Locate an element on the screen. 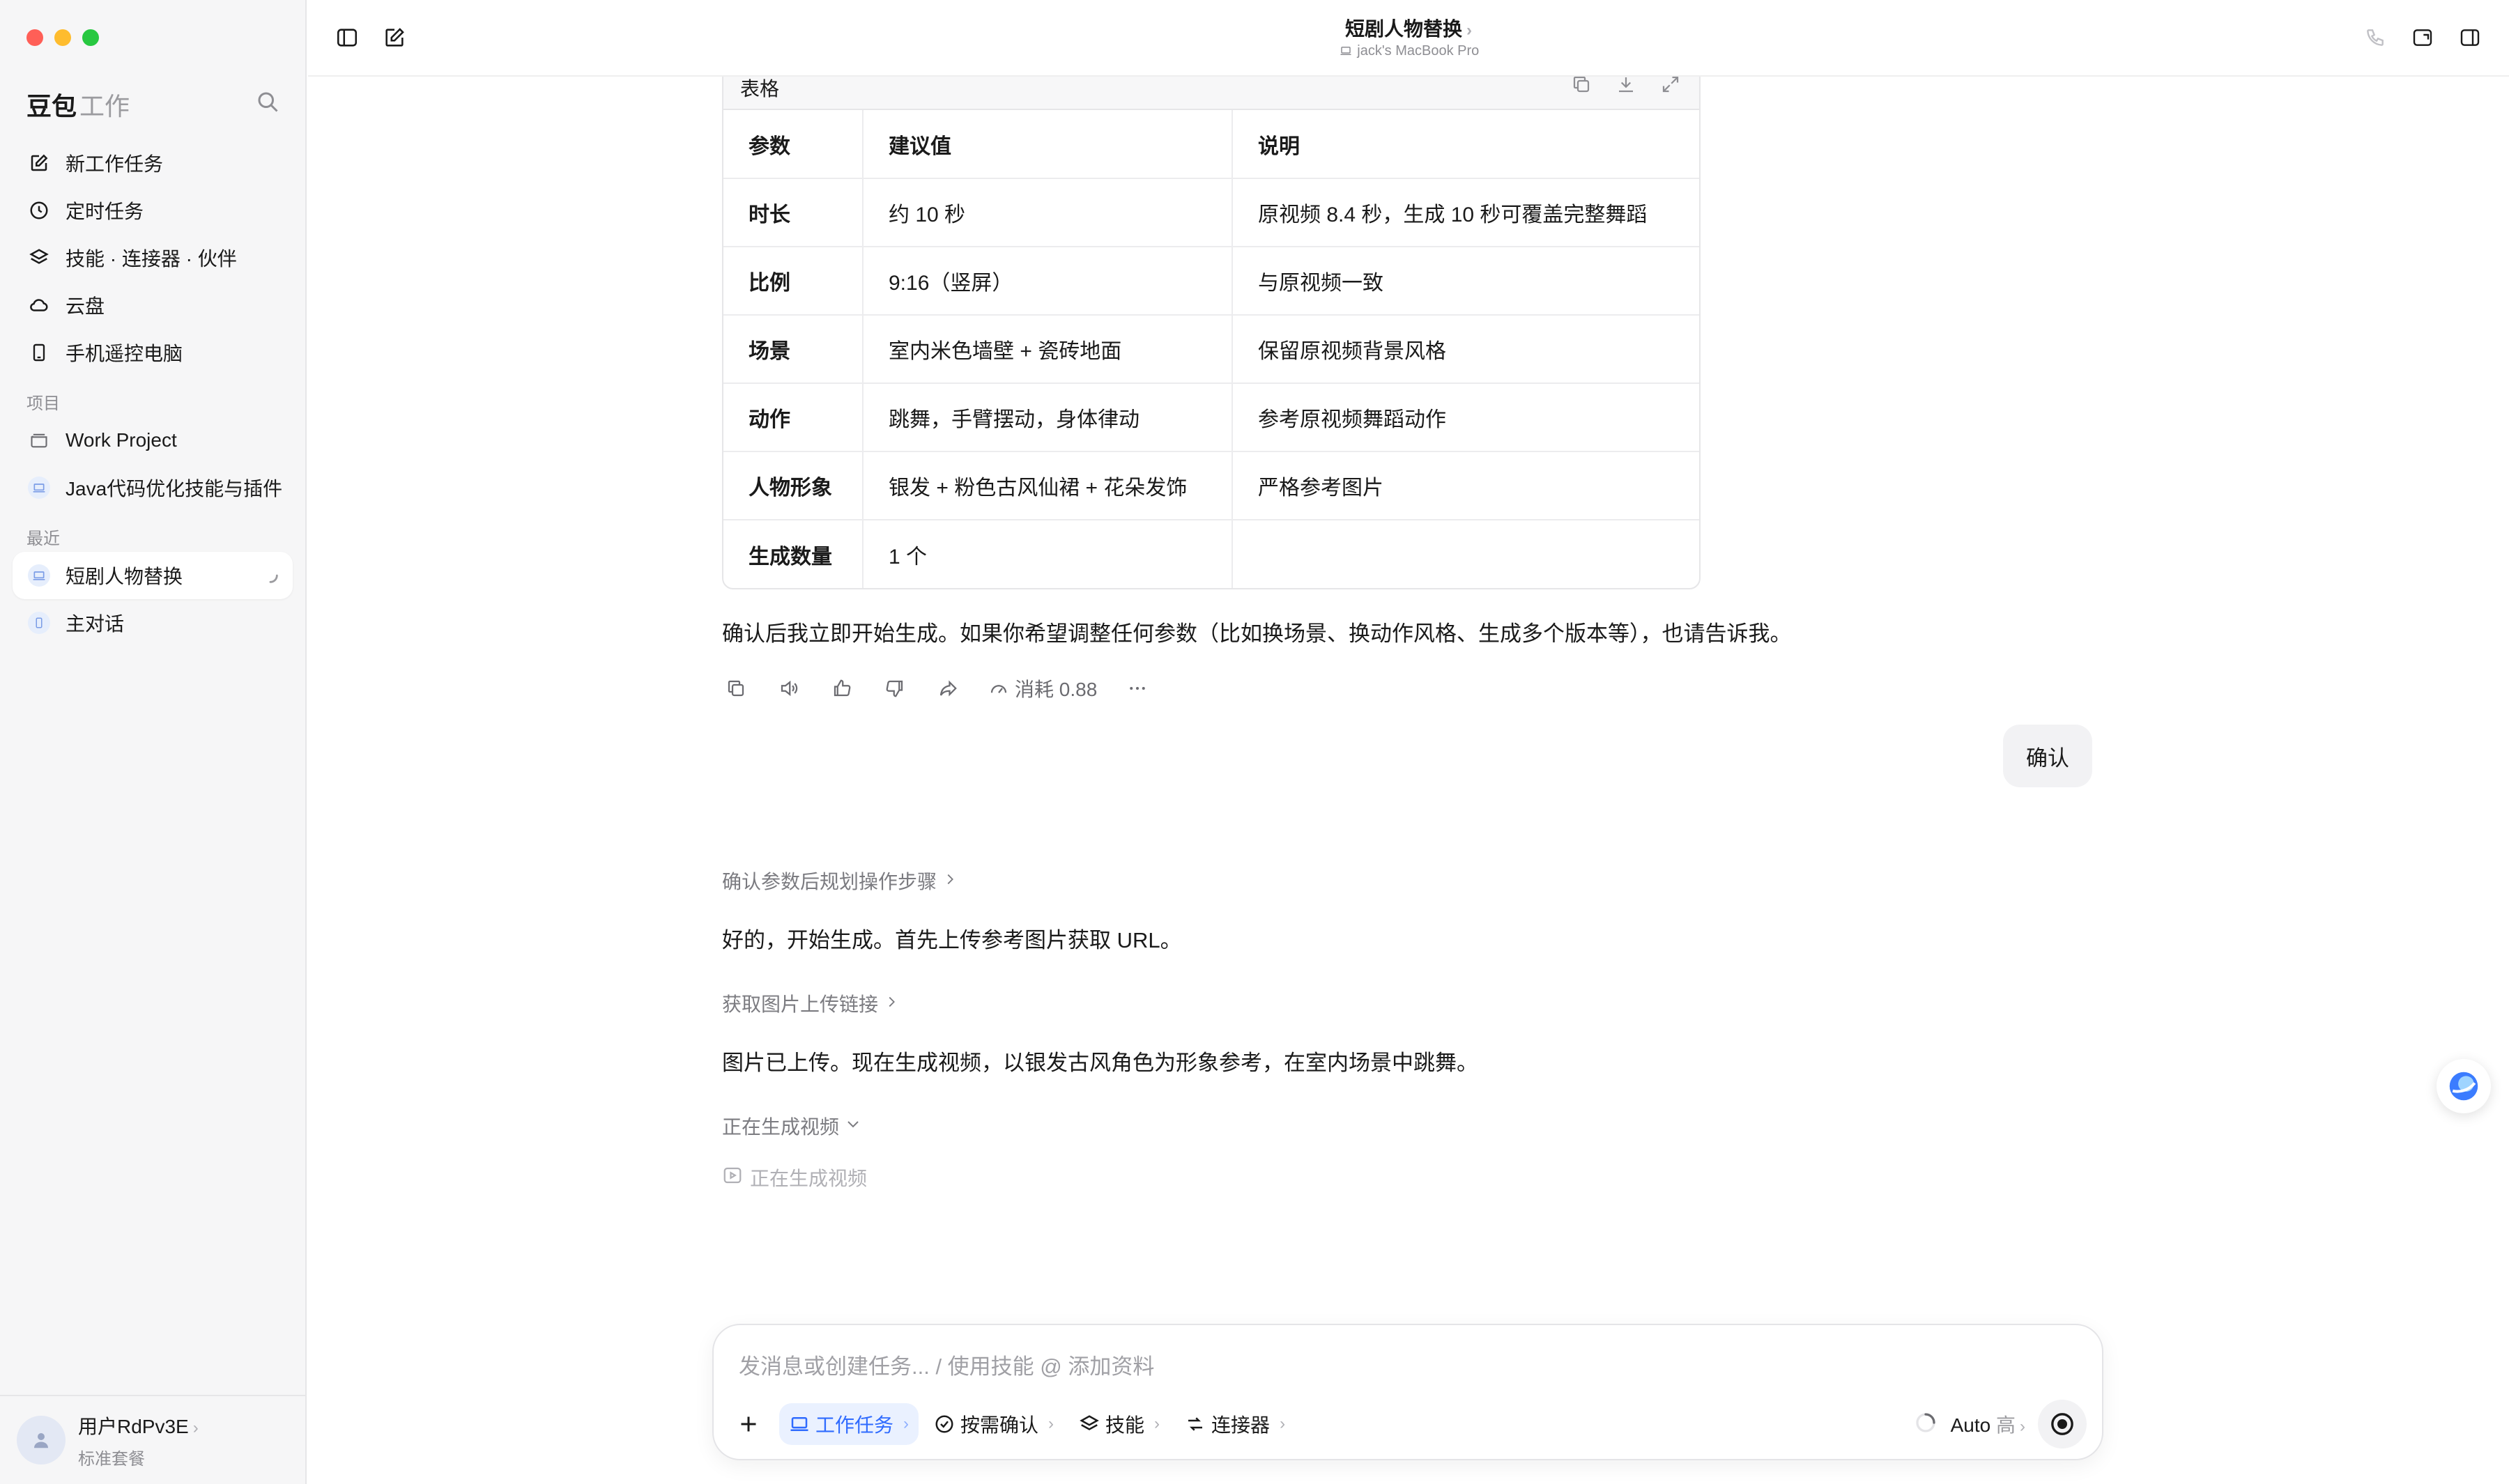  chip-confirm-mode: 按需确认 › is located at coordinates (994, 1424).